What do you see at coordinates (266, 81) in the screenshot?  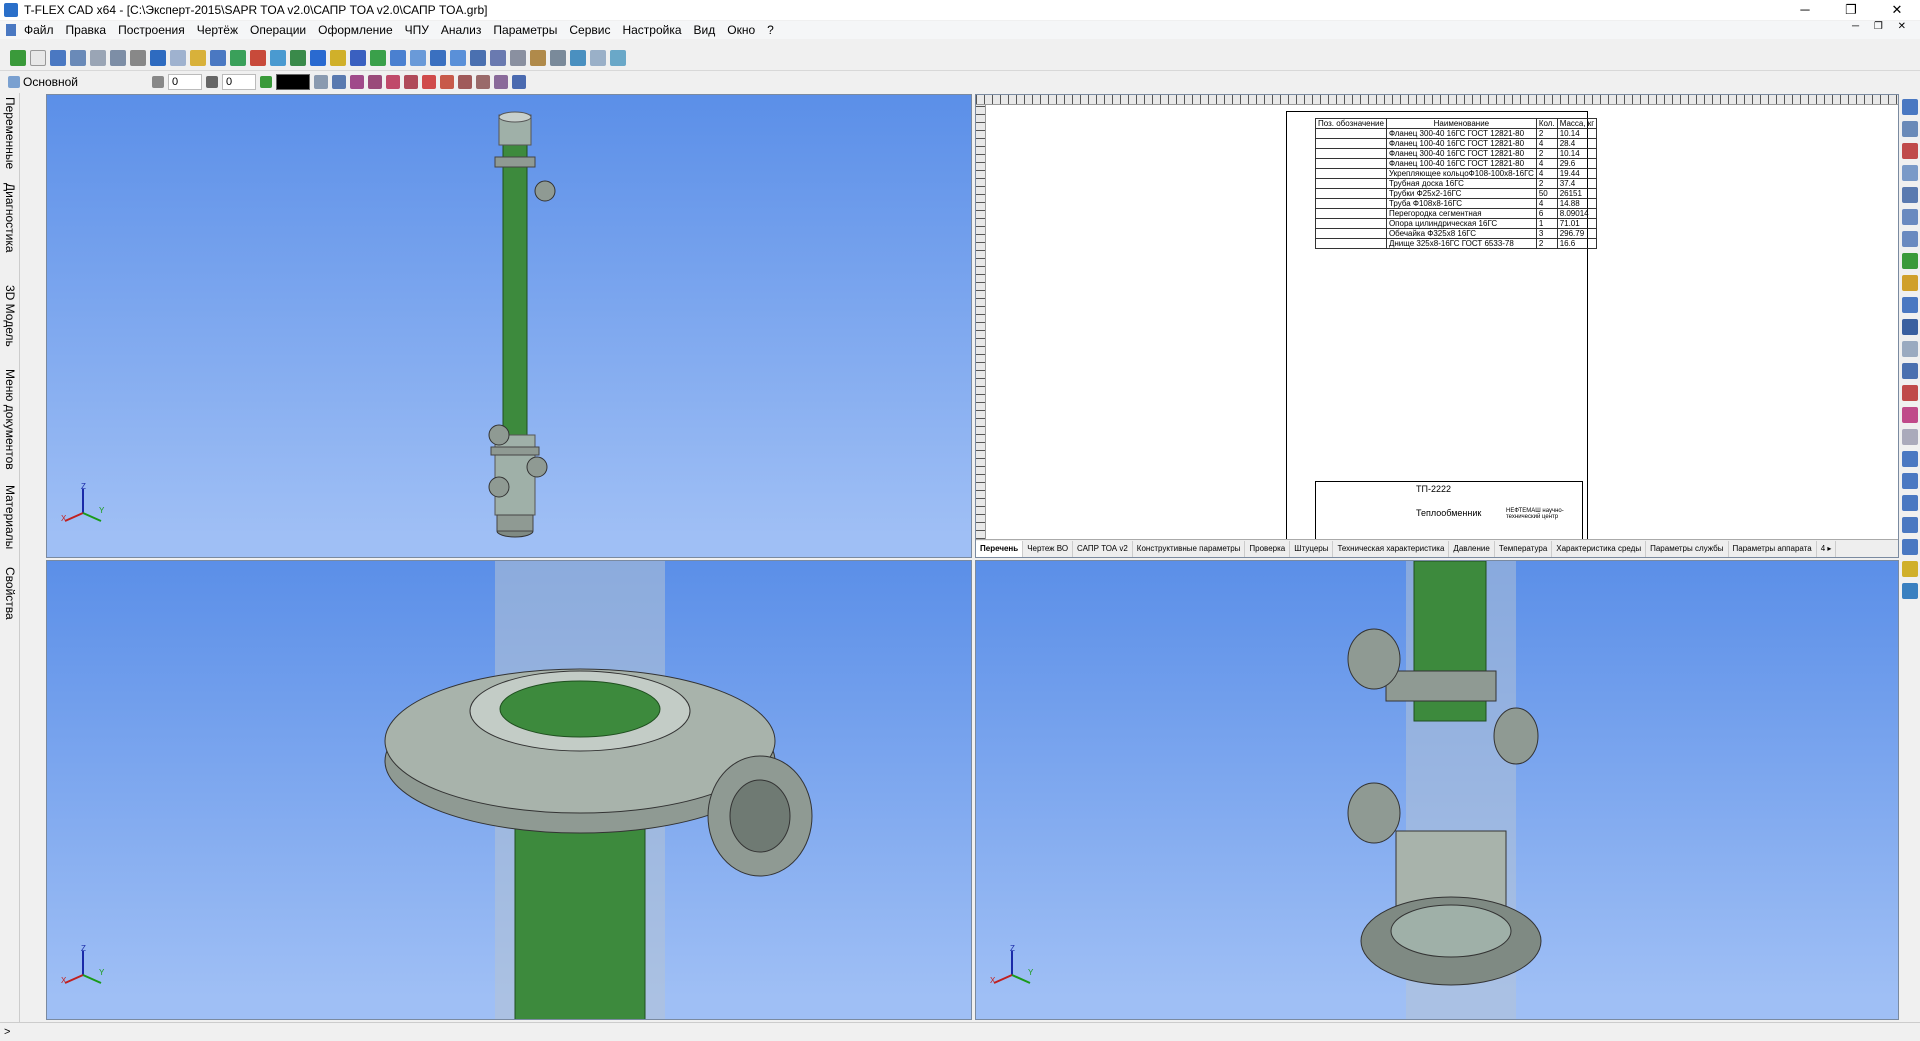 I see `color-palette-icon` at bounding box center [266, 81].